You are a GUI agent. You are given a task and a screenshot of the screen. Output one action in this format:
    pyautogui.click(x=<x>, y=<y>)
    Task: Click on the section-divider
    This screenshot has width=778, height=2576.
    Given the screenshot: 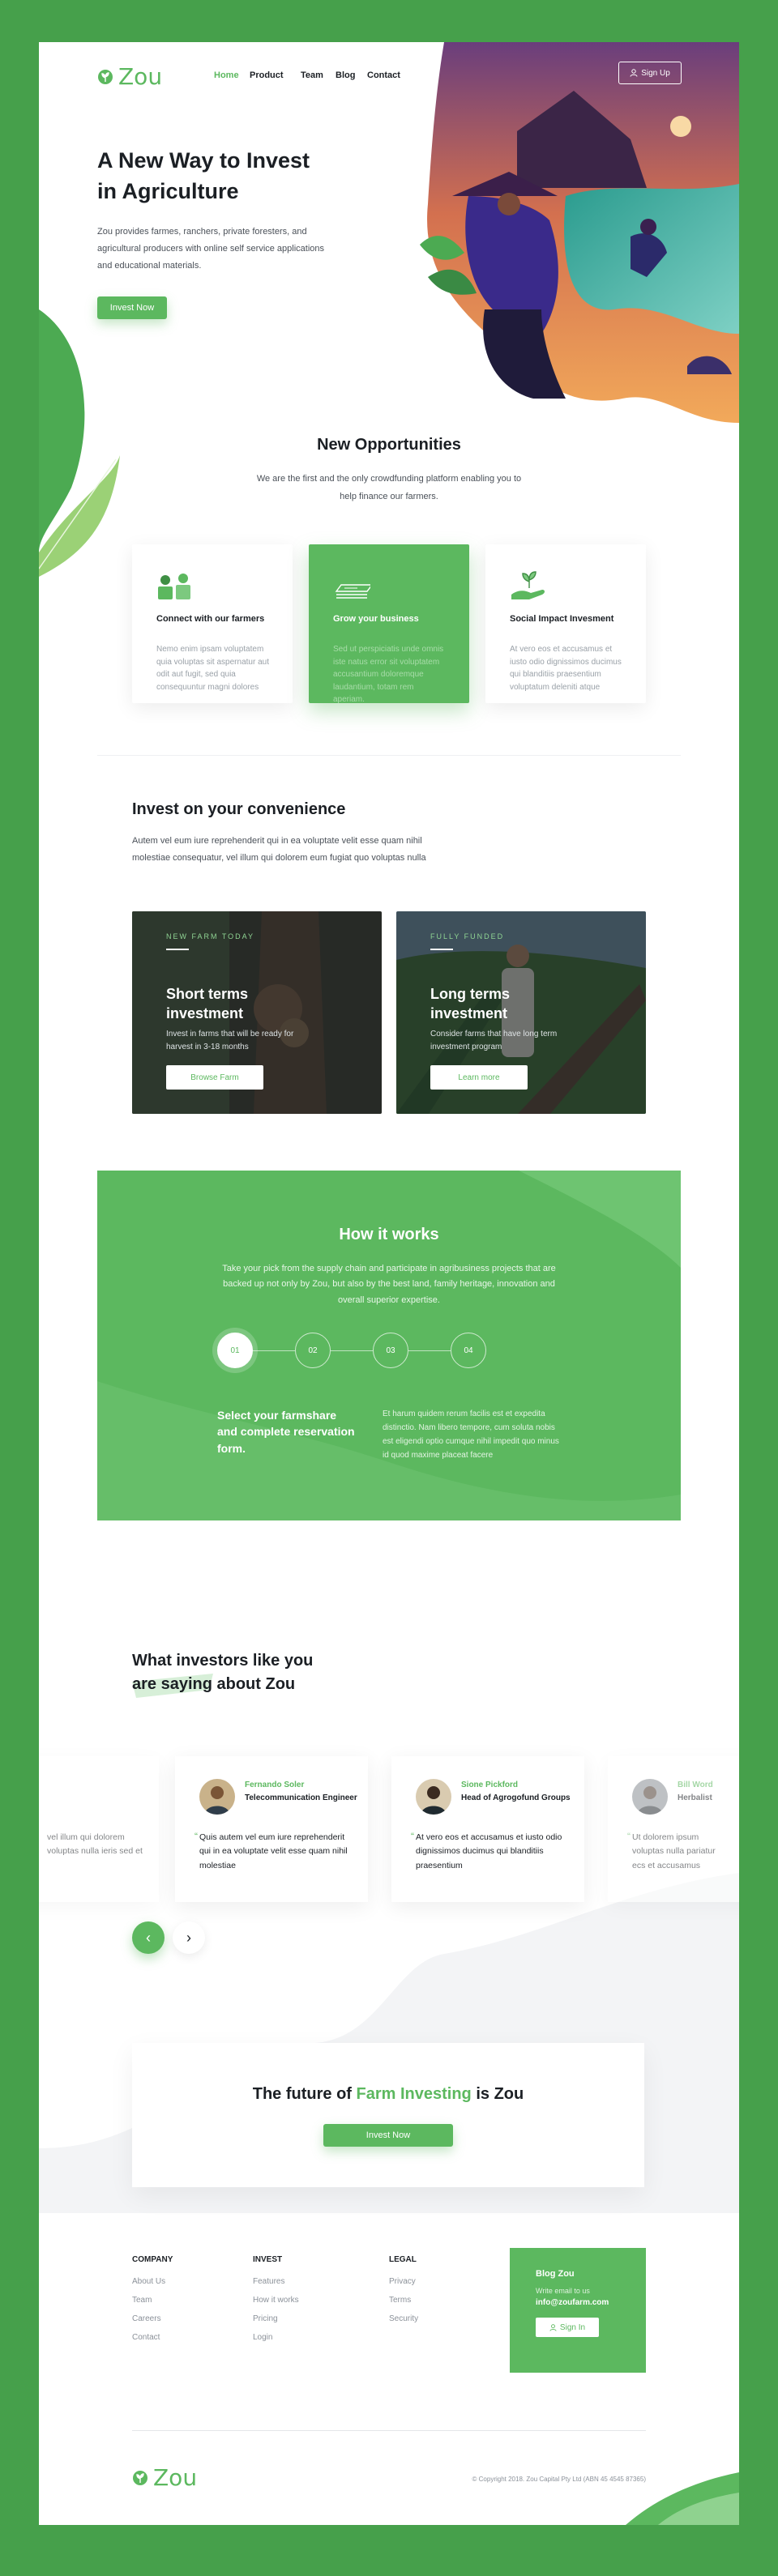 What is the action you would take?
    pyautogui.click(x=389, y=755)
    